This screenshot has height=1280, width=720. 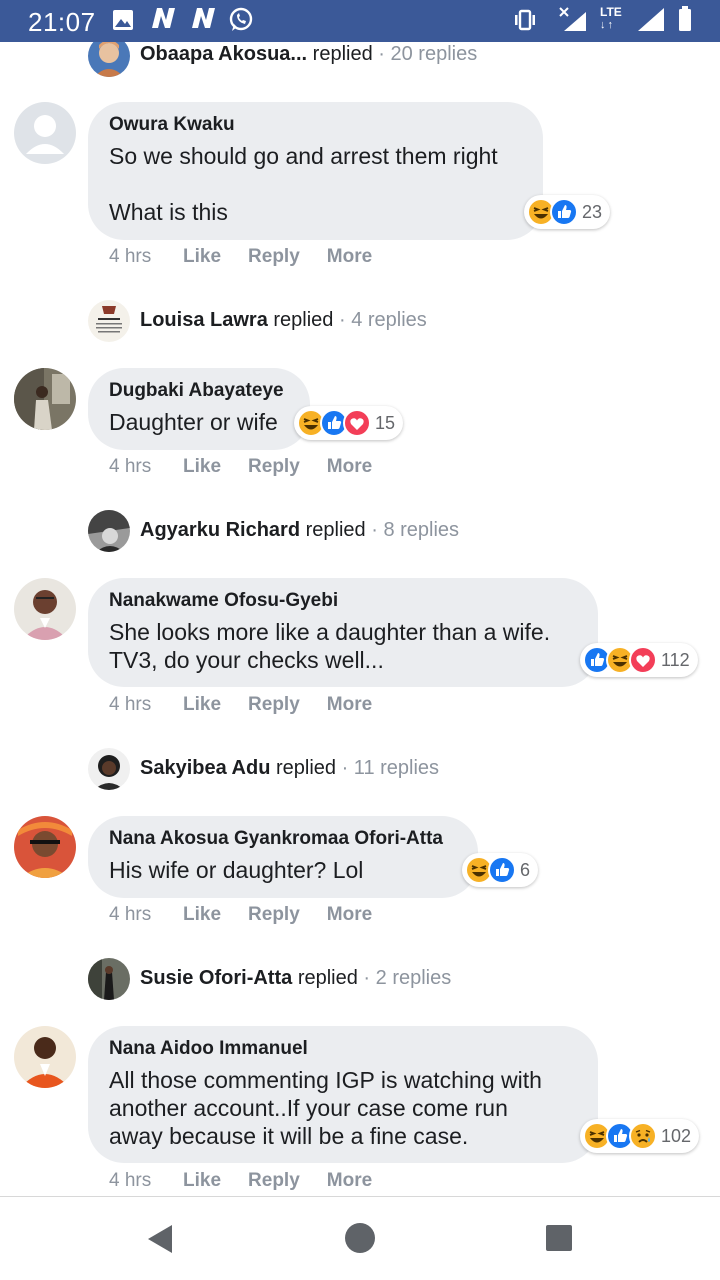 What do you see at coordinates (289, 768) in the screenshot?
I see `view-replies-link: Sakyibea Adu replied · 11 replies` at bounding box center [289, 768].